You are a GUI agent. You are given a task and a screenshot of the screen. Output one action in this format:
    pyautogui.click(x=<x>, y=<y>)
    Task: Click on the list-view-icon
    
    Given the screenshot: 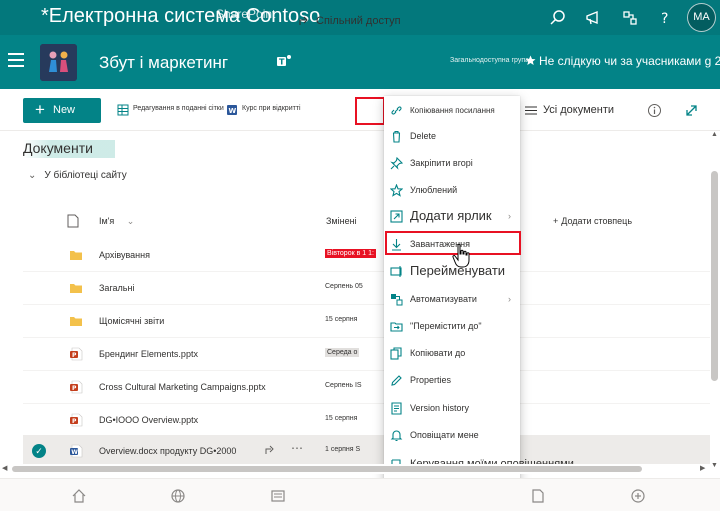 What is the action you would take?
    pyautogui.click(x=531, y=110)
    